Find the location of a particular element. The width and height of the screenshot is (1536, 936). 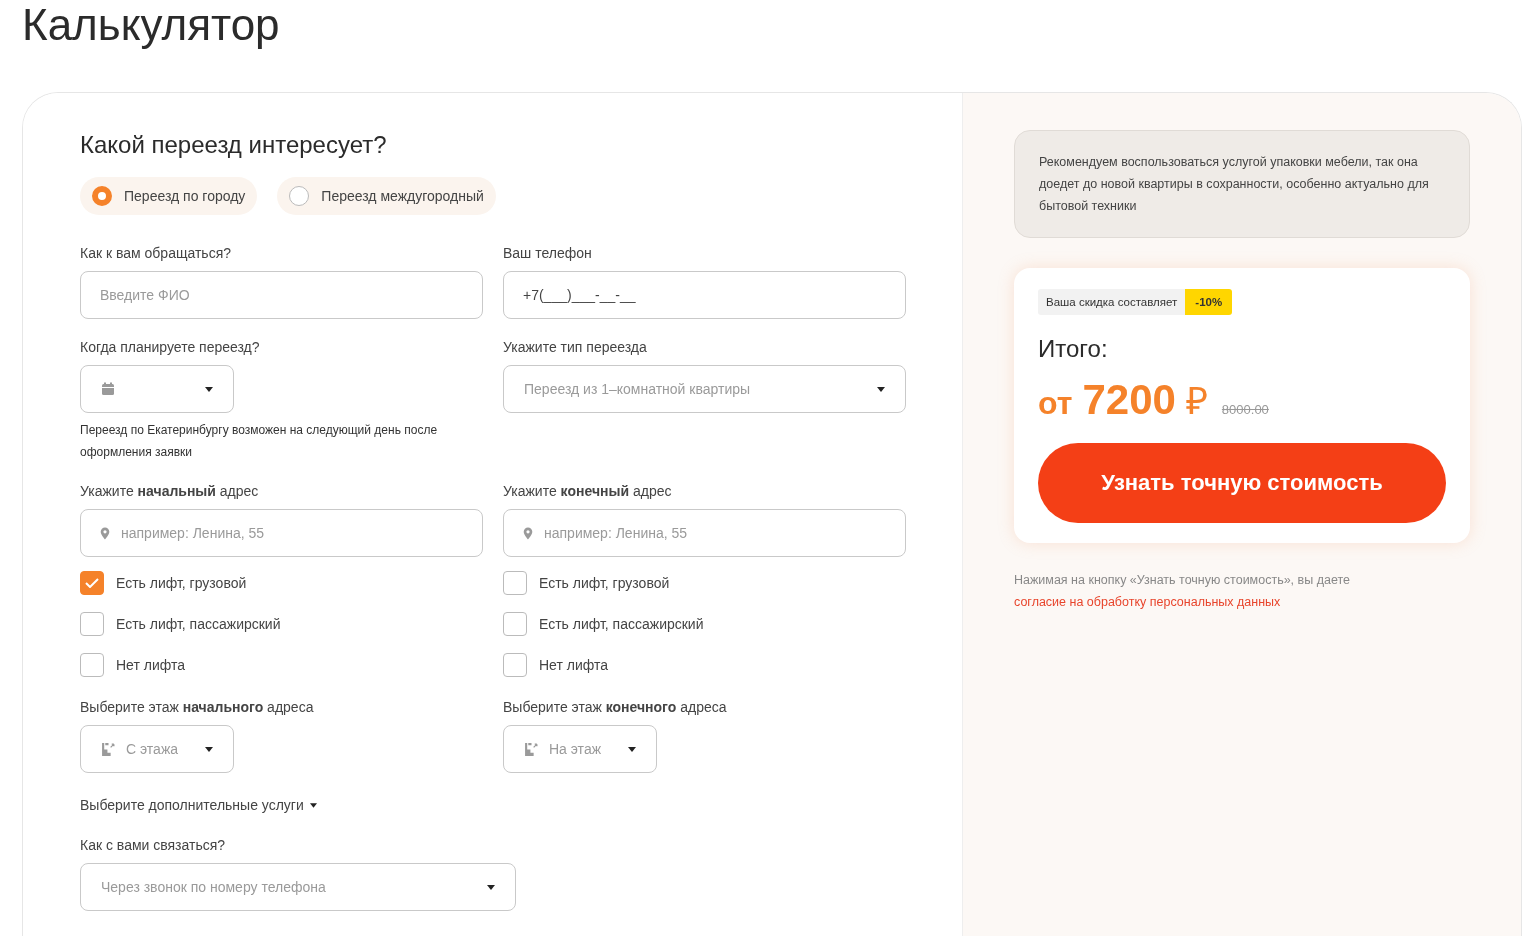

old-price: 8000.00 is located at coordinates (1245, 409).